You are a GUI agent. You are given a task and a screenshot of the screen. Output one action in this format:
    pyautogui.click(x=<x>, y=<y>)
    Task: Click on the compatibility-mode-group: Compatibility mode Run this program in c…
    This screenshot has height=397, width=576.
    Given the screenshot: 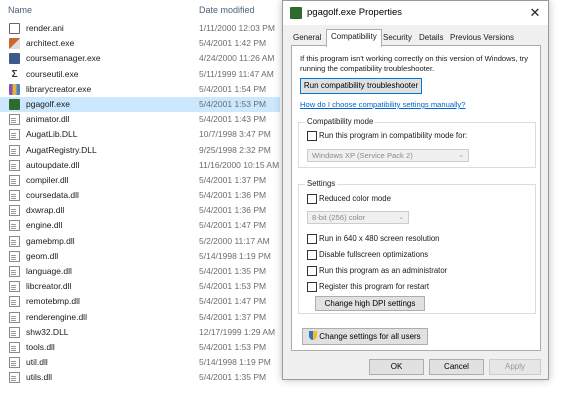 What is the action you would take?
    pyautogui.click(x=417, y=142)
    